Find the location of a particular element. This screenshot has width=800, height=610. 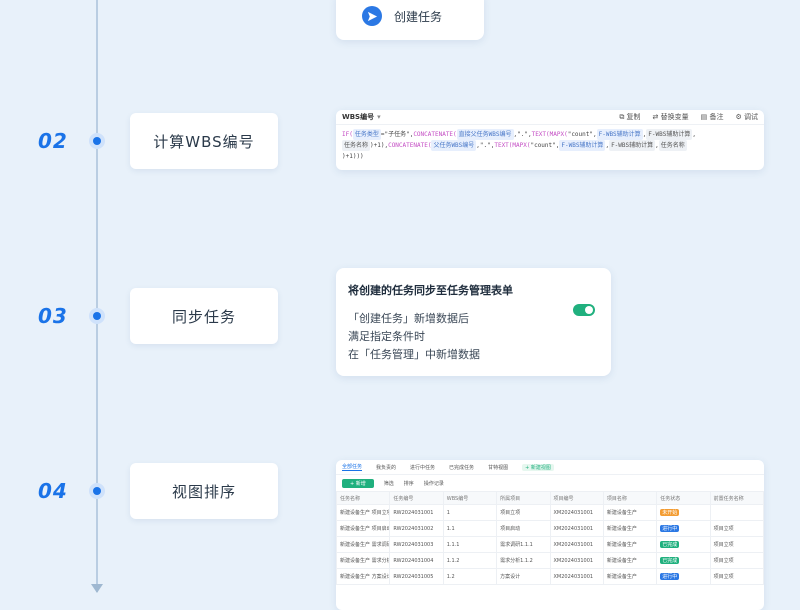

table-cell: 项目启动 is located at coordinates (523, 528).